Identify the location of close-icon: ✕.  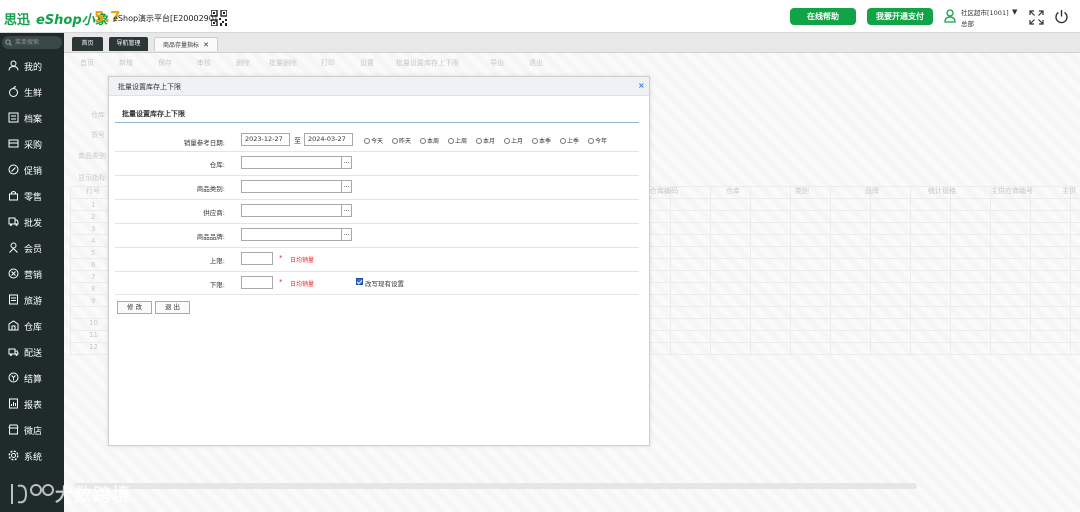
(206, 45).